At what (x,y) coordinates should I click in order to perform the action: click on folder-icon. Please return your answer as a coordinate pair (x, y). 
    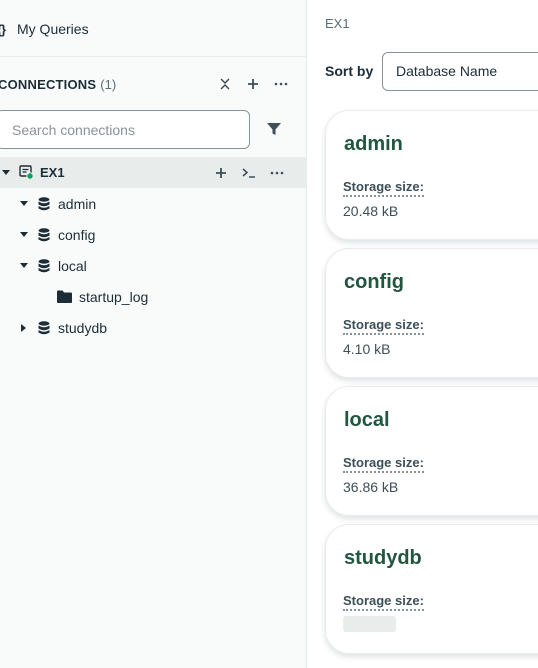
    Looking at the image, I should click on (64, 296).